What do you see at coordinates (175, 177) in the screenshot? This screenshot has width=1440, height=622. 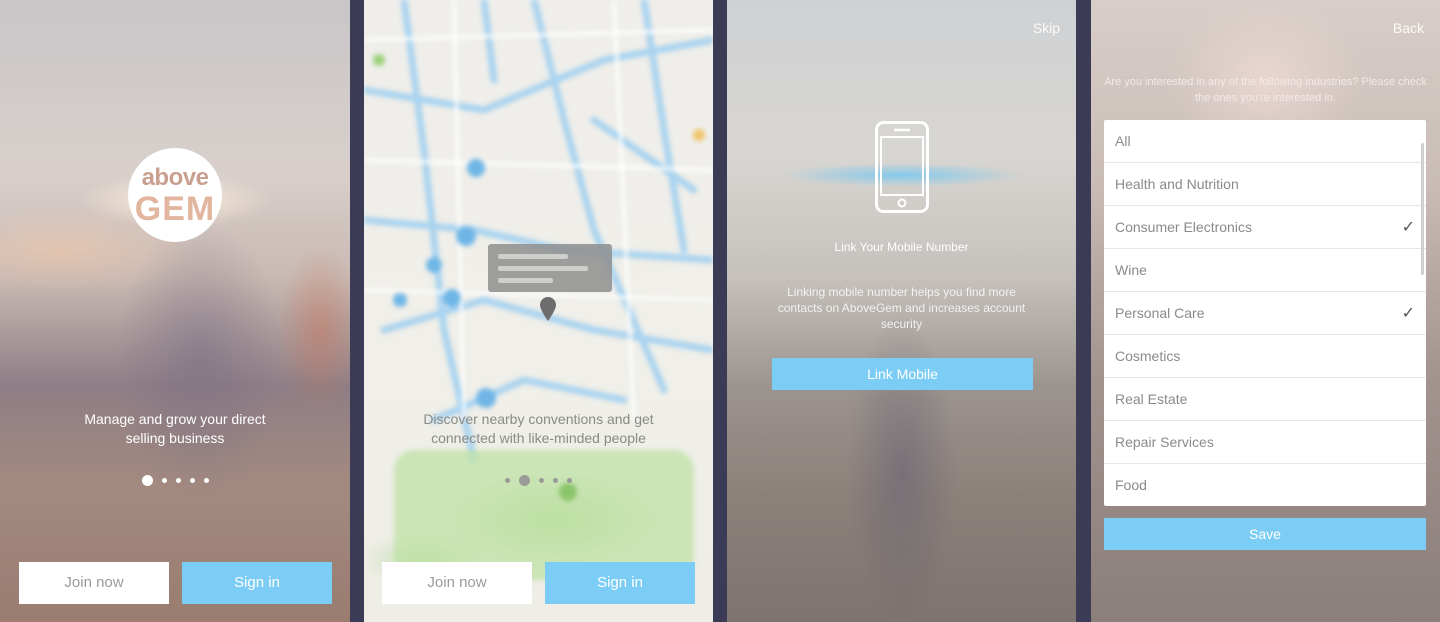 I see `logo-text-top: above` at bounding box center [175, 177].